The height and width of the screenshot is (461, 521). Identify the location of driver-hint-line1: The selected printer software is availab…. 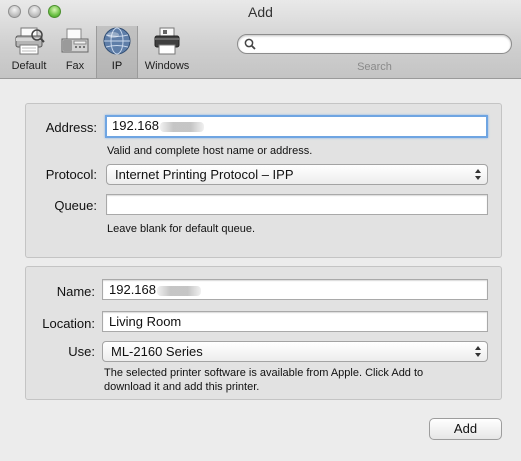
(264, 373).